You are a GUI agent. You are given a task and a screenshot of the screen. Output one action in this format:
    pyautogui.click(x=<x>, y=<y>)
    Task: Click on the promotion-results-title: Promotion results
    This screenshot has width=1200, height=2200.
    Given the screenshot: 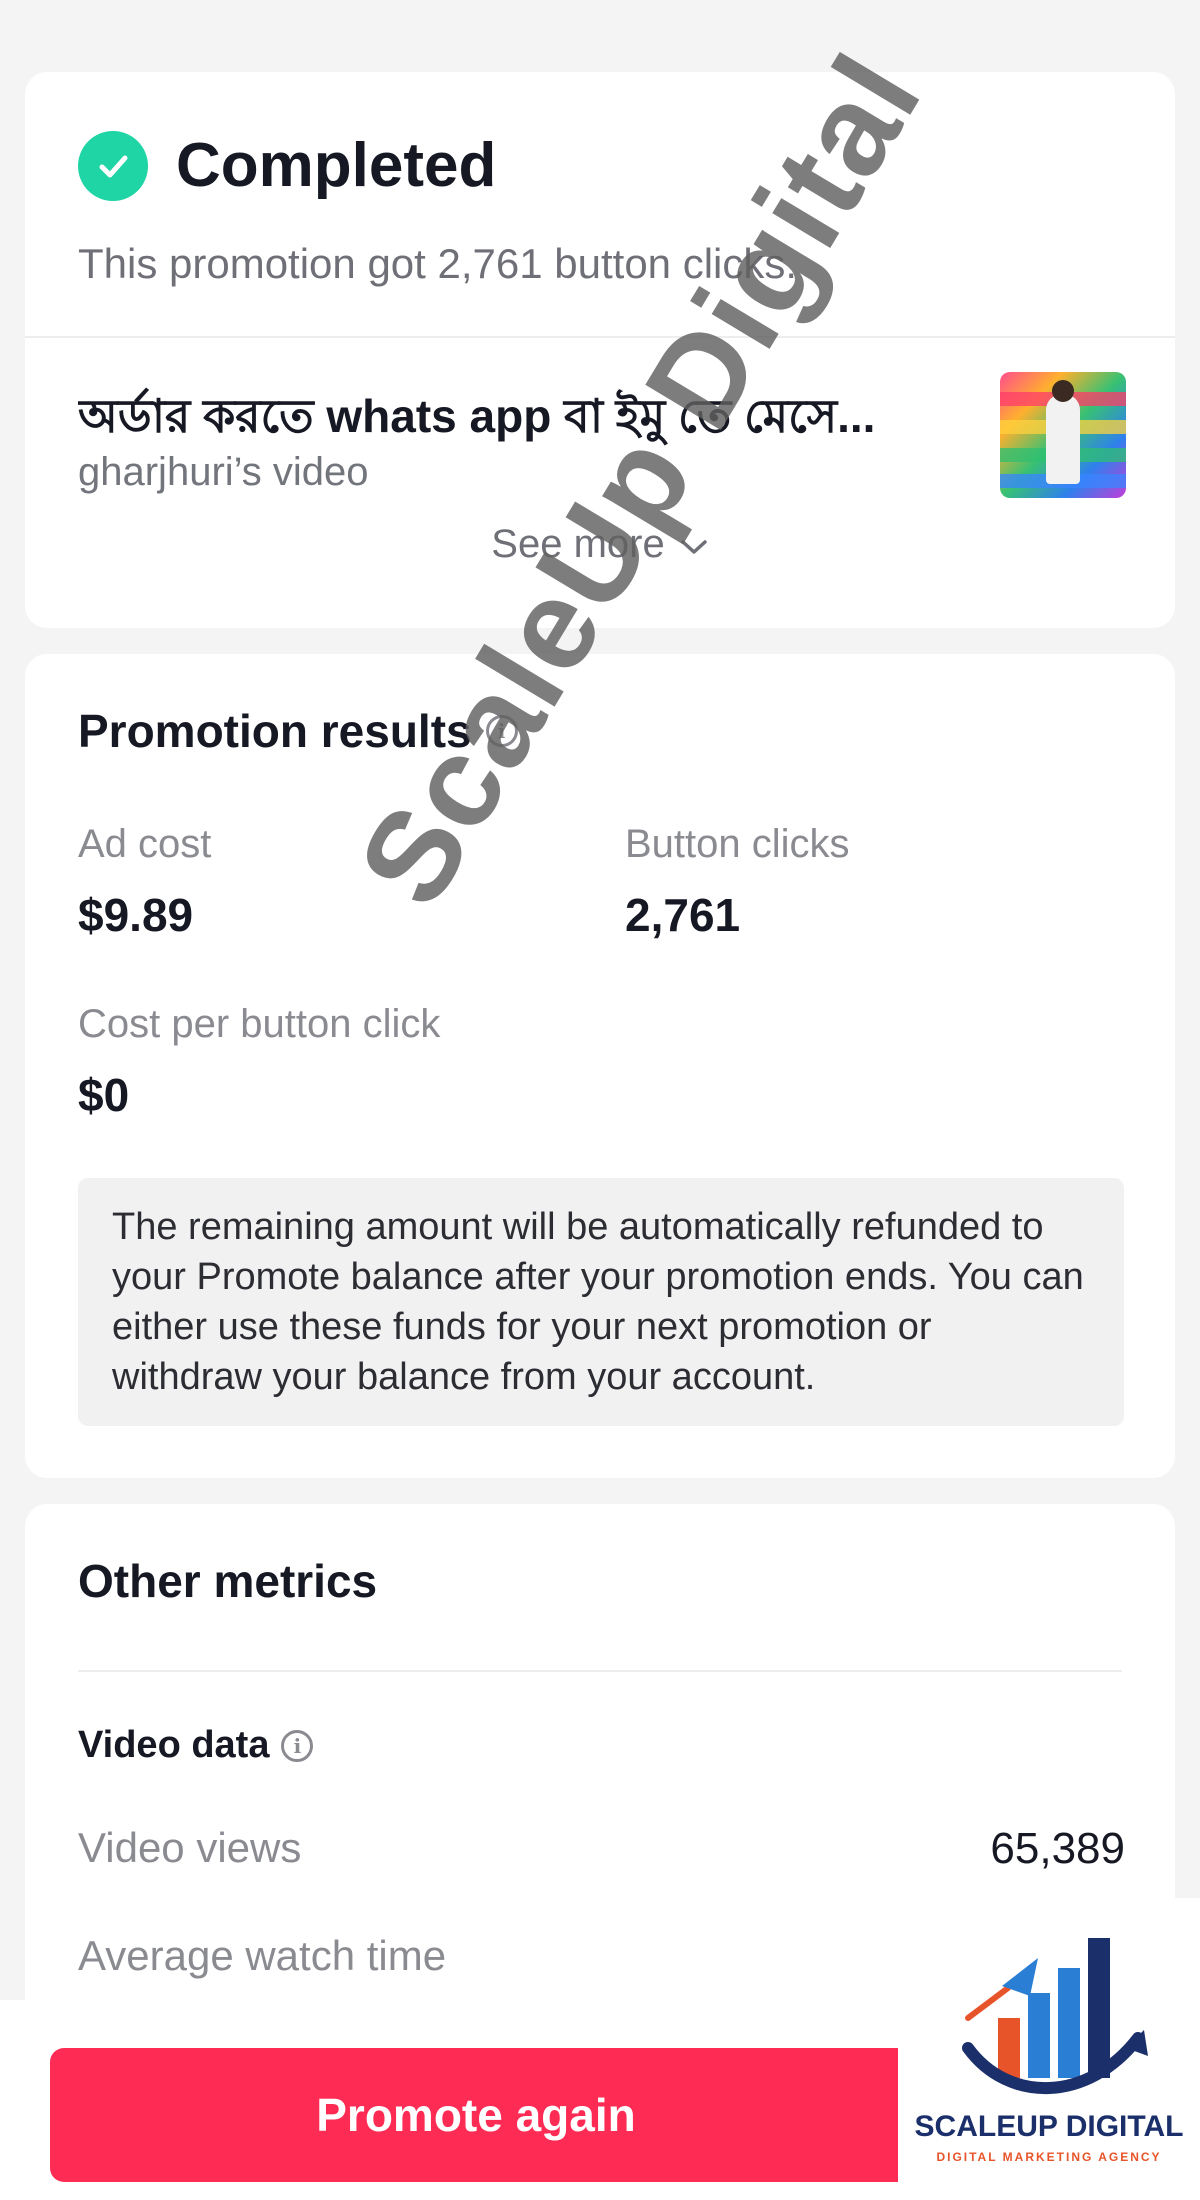 What is the action you would take?
    pyautogui.click(x=275, y=731)
    